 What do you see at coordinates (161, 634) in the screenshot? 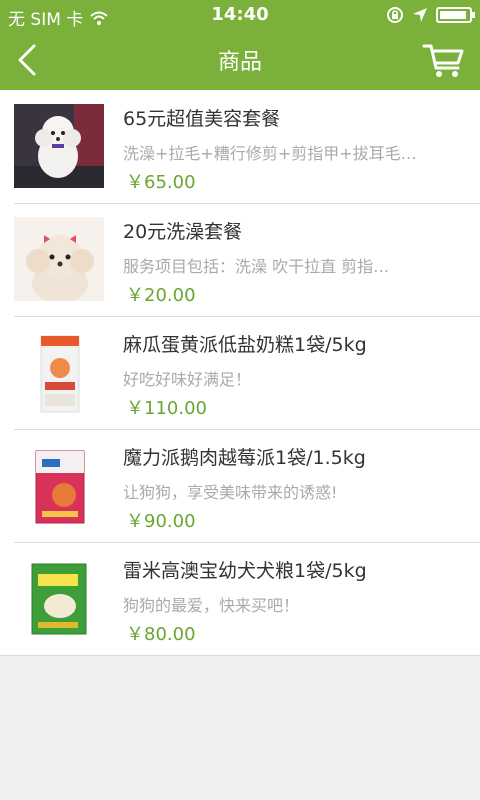
I see `product-price: ￥80.00` at bounding box center [161, 634].